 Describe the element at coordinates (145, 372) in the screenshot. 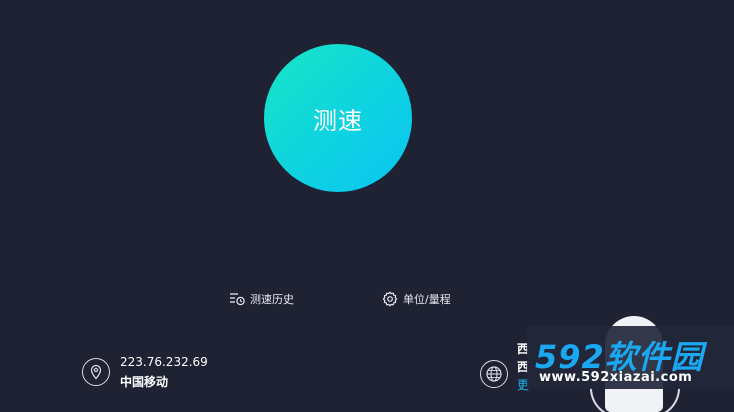

I see `client-info: 223.76.232.69 中国移动` at that location.